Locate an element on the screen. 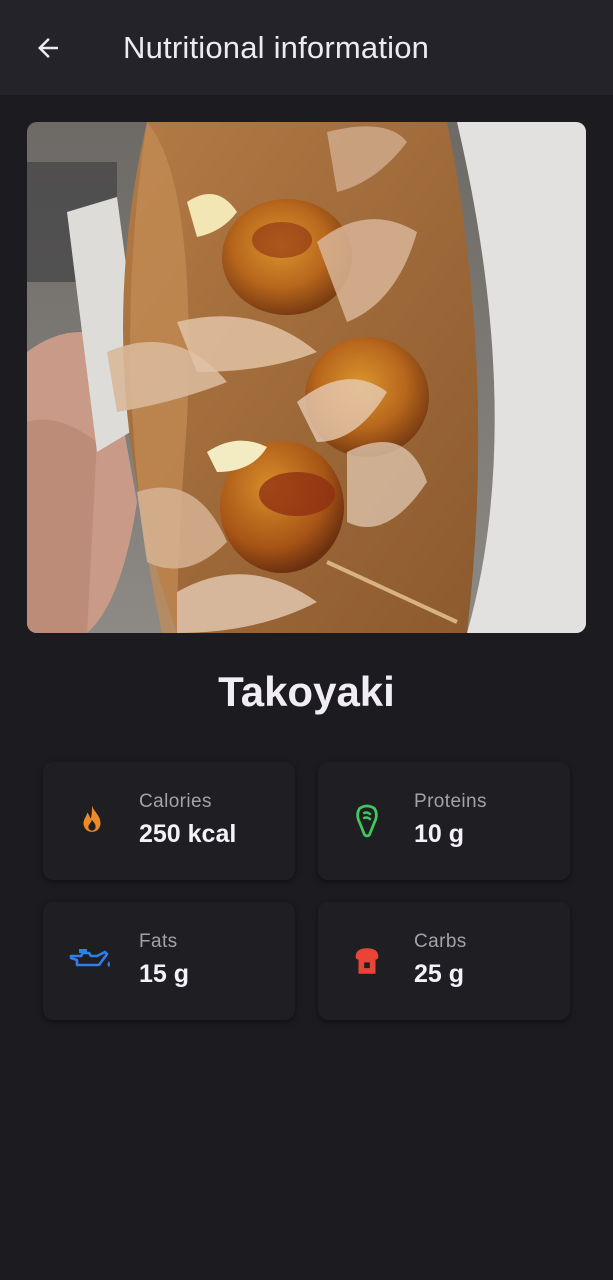  calories-card: Calories 250 kcal is located at coordinates (169, 821).